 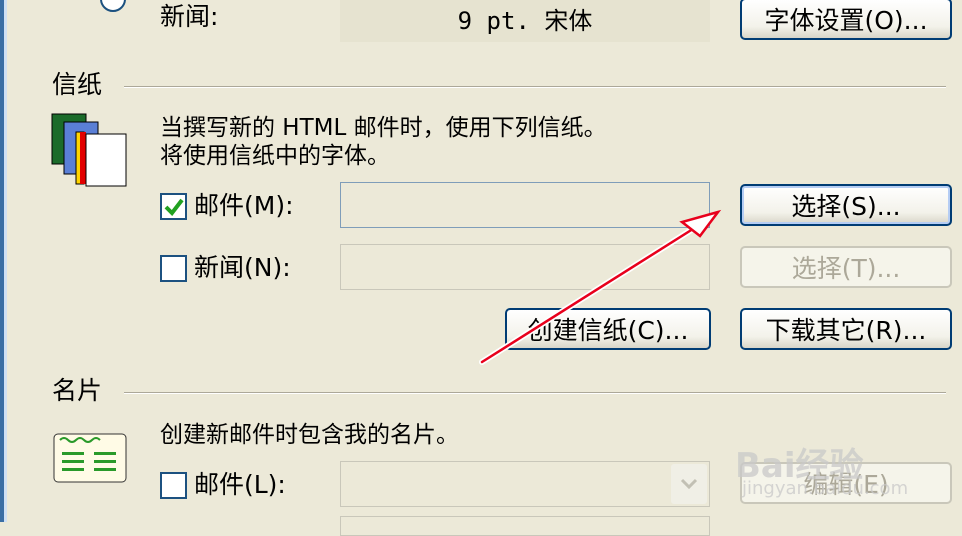 What do you see at coordinates (77, 84) in the screenshot?
I see `stationery-section-title: 信纸` at bounding box center [77, 84].